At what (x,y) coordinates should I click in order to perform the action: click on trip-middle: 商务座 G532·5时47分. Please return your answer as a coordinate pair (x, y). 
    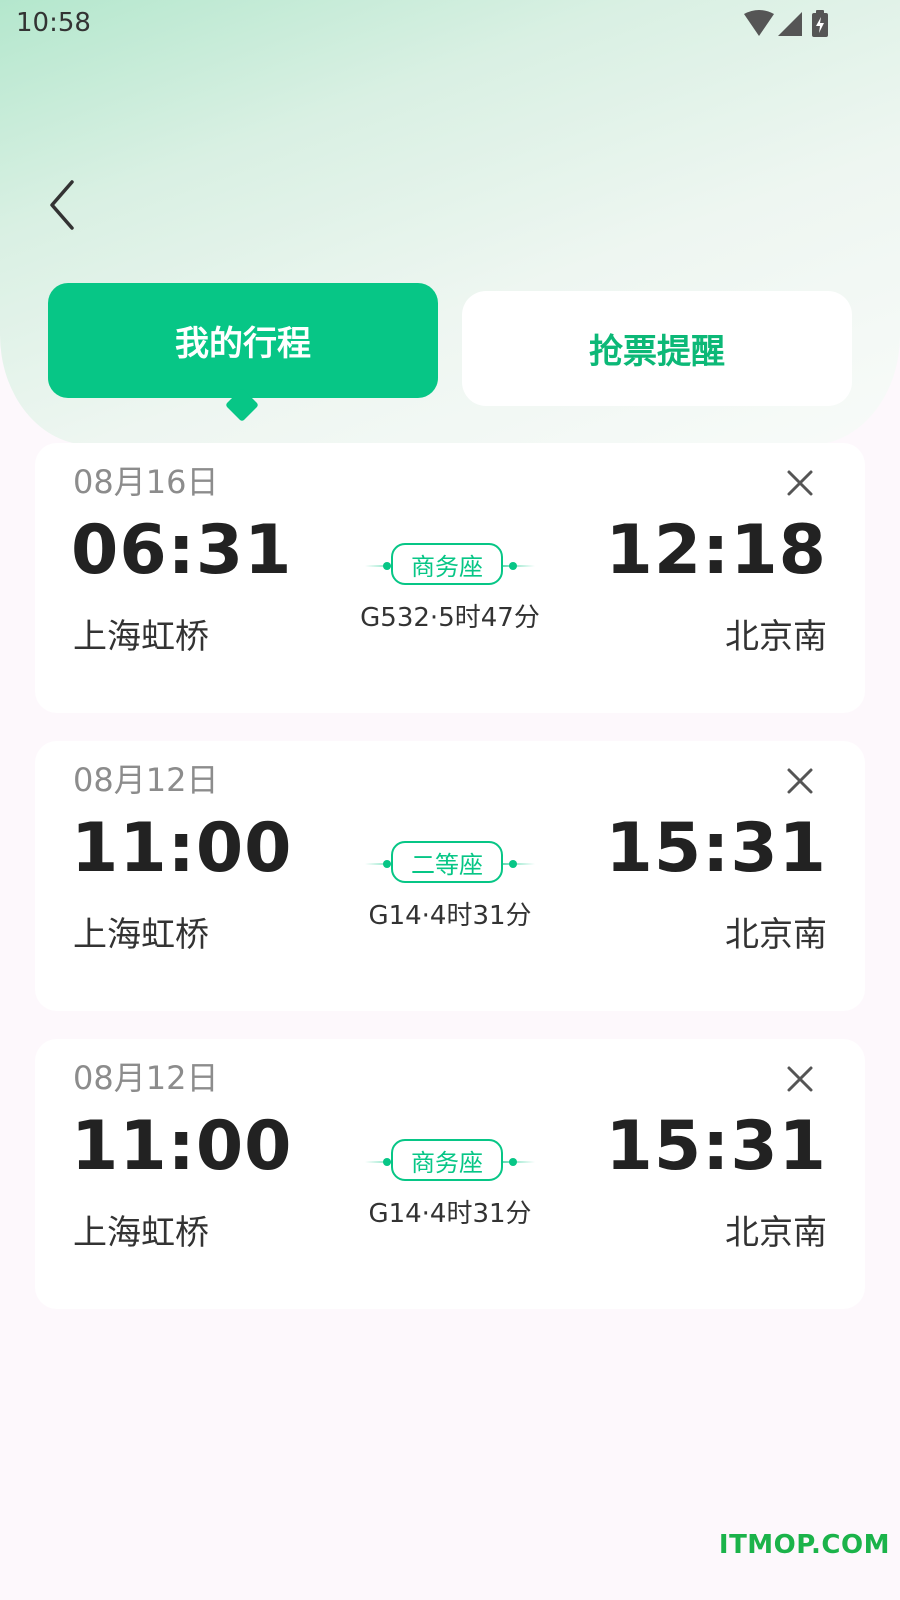
    Looking at the image, I should click on (450, 613).